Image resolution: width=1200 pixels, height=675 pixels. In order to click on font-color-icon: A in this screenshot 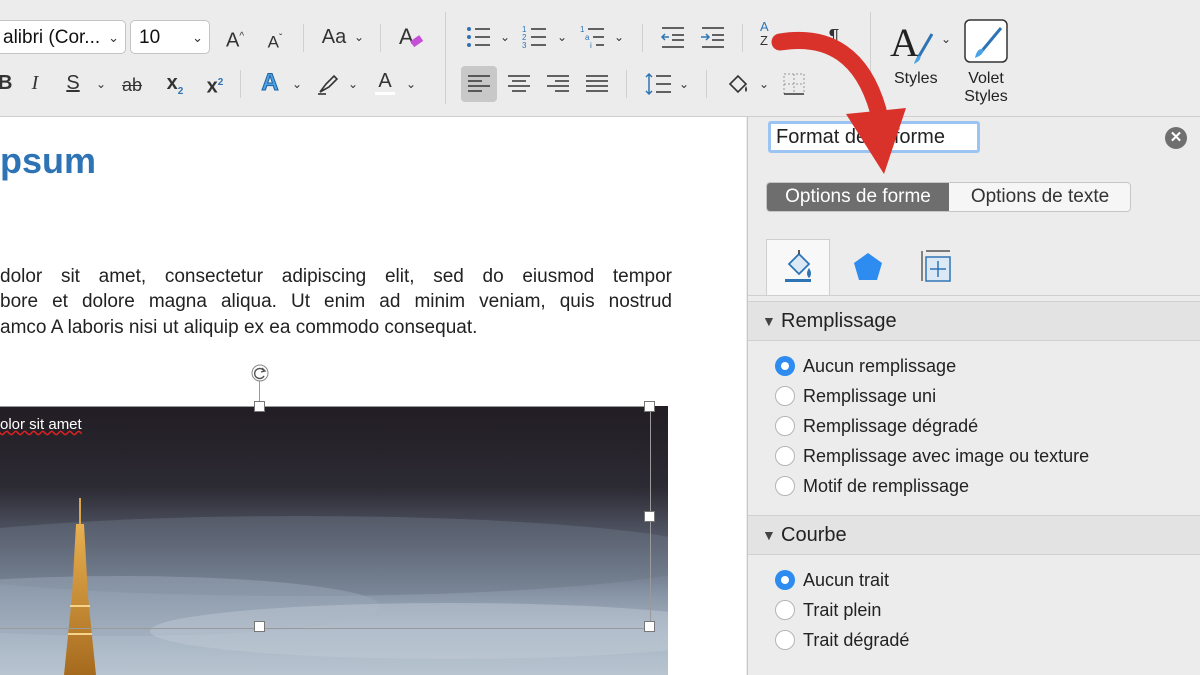, I will do `click(385, 82)`.